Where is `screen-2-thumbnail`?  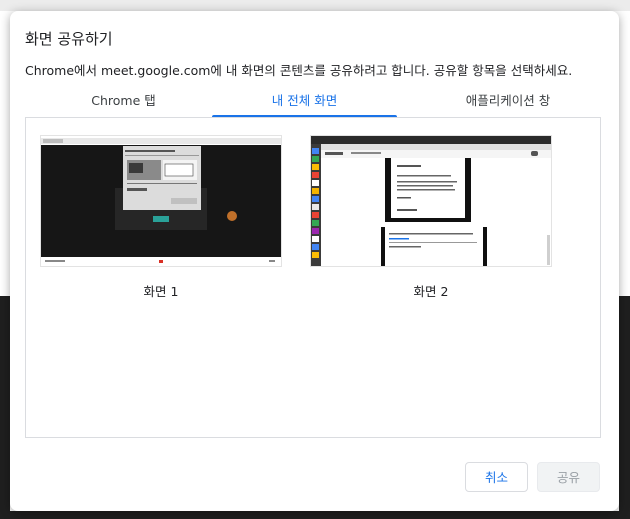 screen-2-thumbnail is located at coordinates (431, 201).